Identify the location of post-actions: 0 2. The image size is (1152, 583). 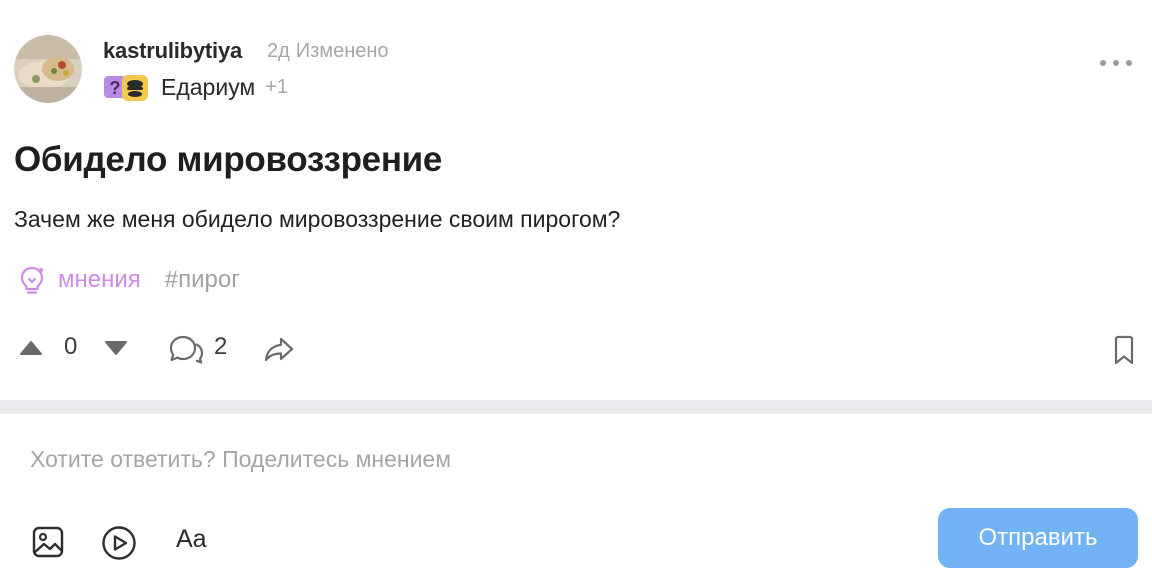
(576, 348).